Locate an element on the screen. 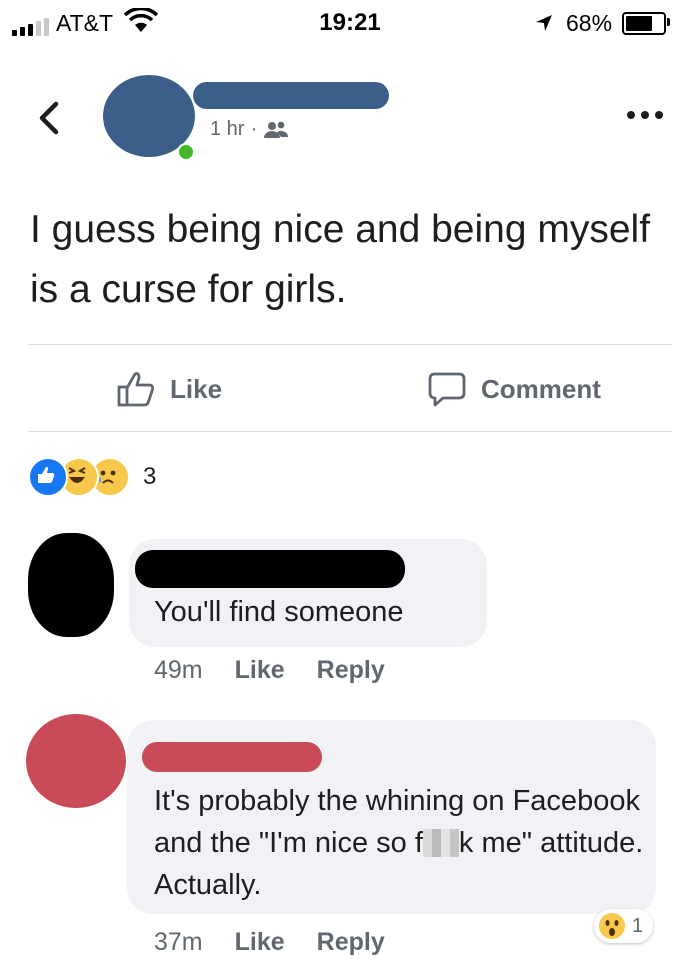  comment-meta: 37m Like Reply is located at coordinates (269, 942).